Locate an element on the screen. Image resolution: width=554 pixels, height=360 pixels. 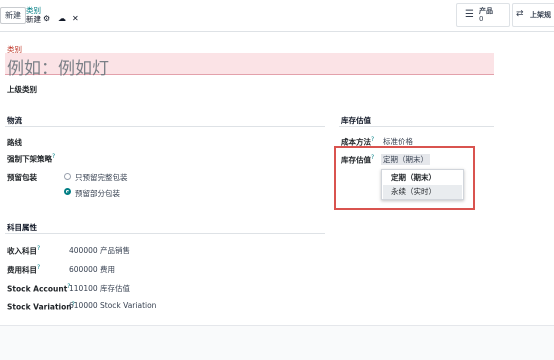
products-smart-button: ☰ 产品 0 is located at coordinates (483, 15).